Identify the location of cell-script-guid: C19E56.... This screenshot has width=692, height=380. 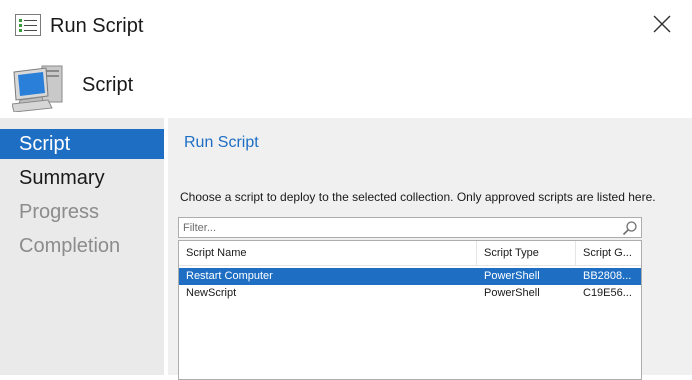
(607, 293).